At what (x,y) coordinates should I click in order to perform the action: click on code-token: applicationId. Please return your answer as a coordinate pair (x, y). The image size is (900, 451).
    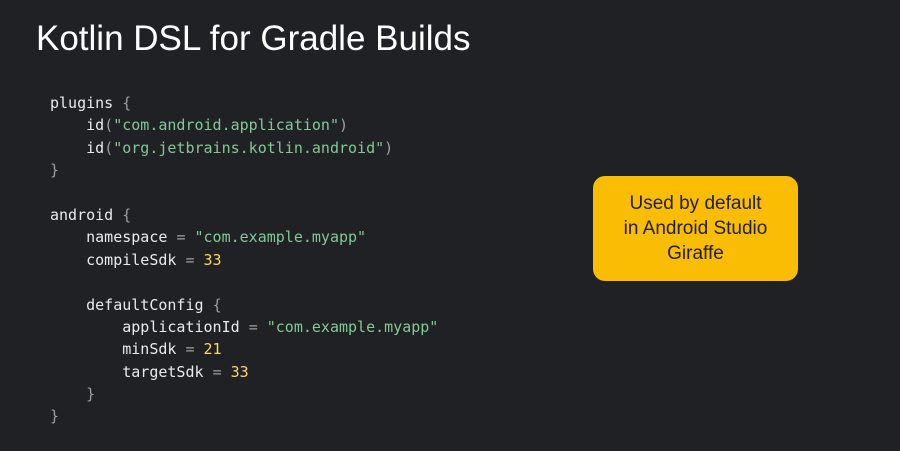
    Looking at the image, I should click on (149, 326).